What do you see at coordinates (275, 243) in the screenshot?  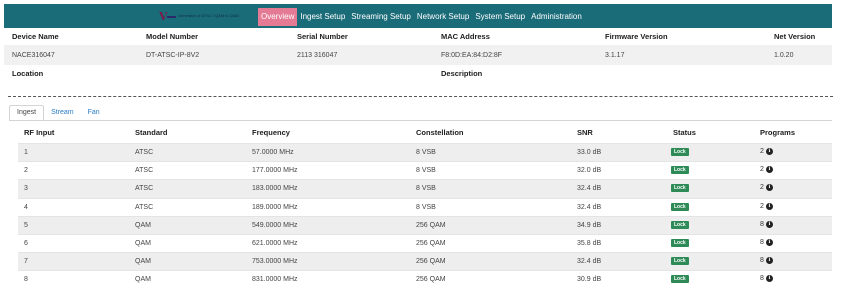 I see `frequency-cell: 621.0000 MHz` at bounding box center [275, 243].